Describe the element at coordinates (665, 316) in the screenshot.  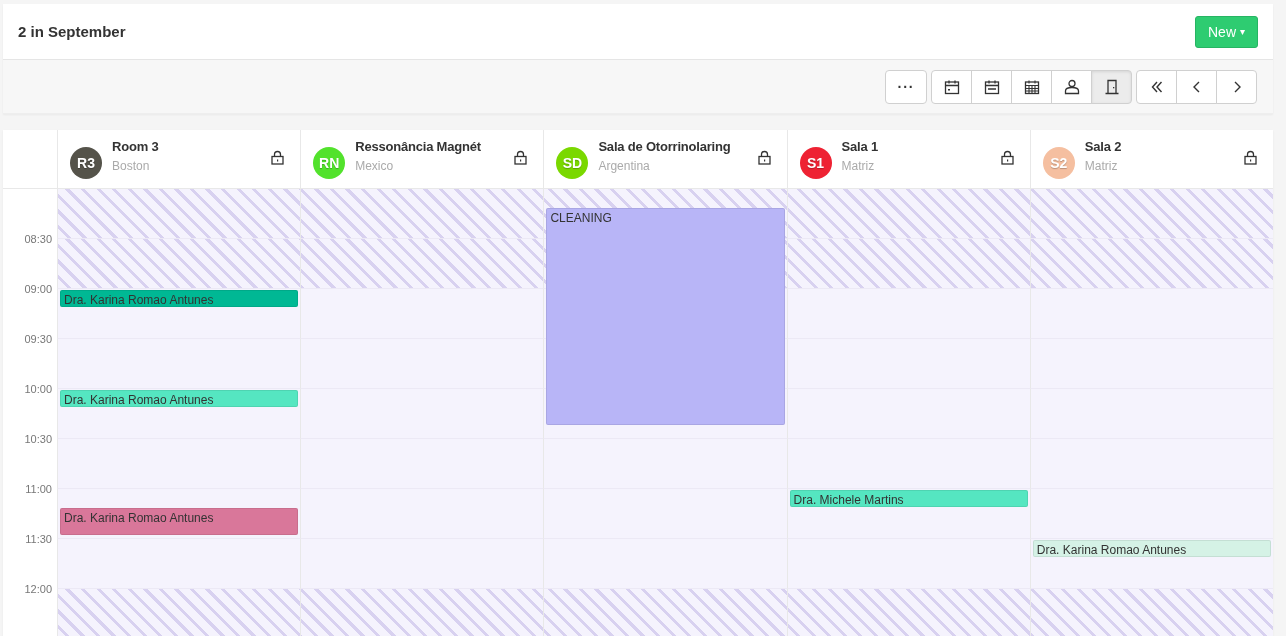
I see `appointment-event: CLEANING` at that location.